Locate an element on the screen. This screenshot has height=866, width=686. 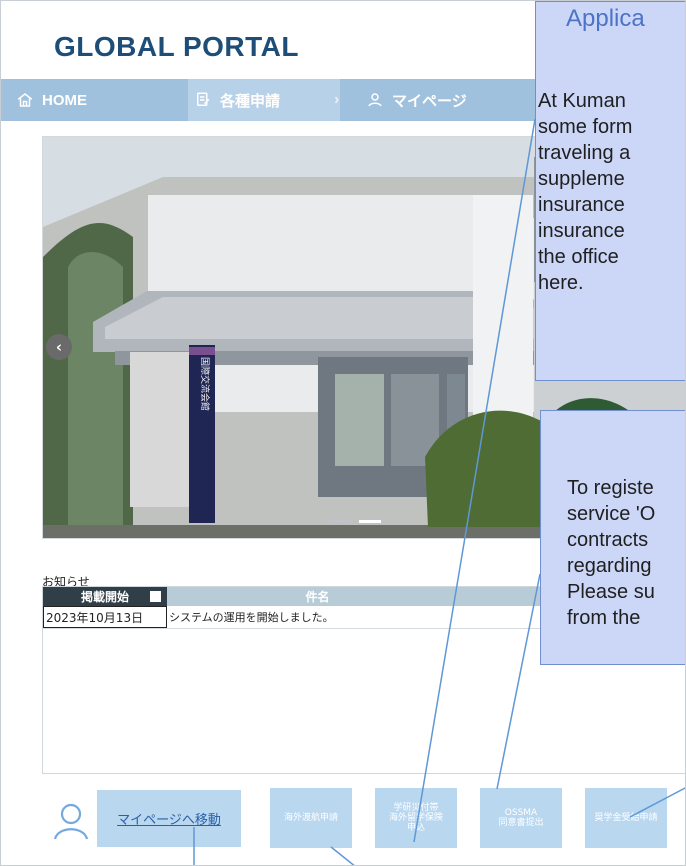
home-icon is located at coordinates (25, 100).